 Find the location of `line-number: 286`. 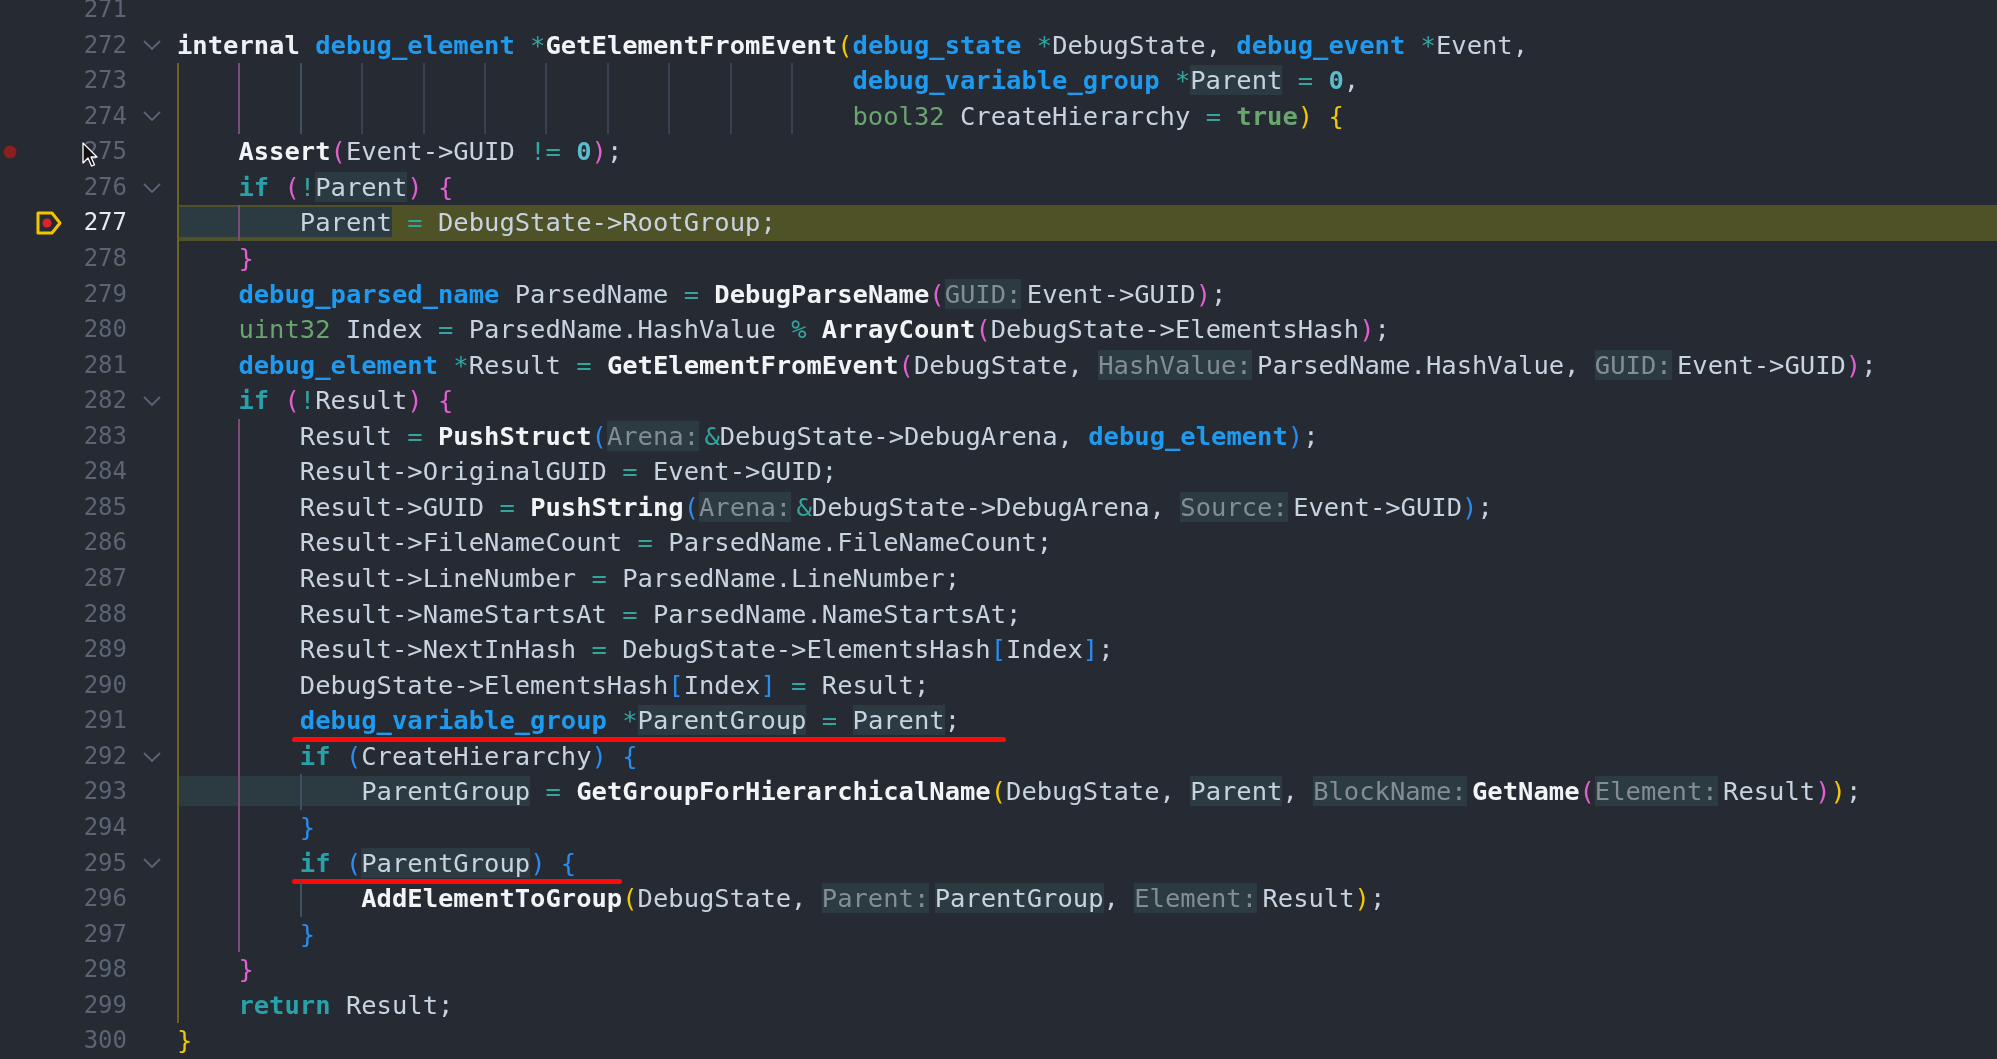

line-number: 286 is located at coordinates (104, 543).